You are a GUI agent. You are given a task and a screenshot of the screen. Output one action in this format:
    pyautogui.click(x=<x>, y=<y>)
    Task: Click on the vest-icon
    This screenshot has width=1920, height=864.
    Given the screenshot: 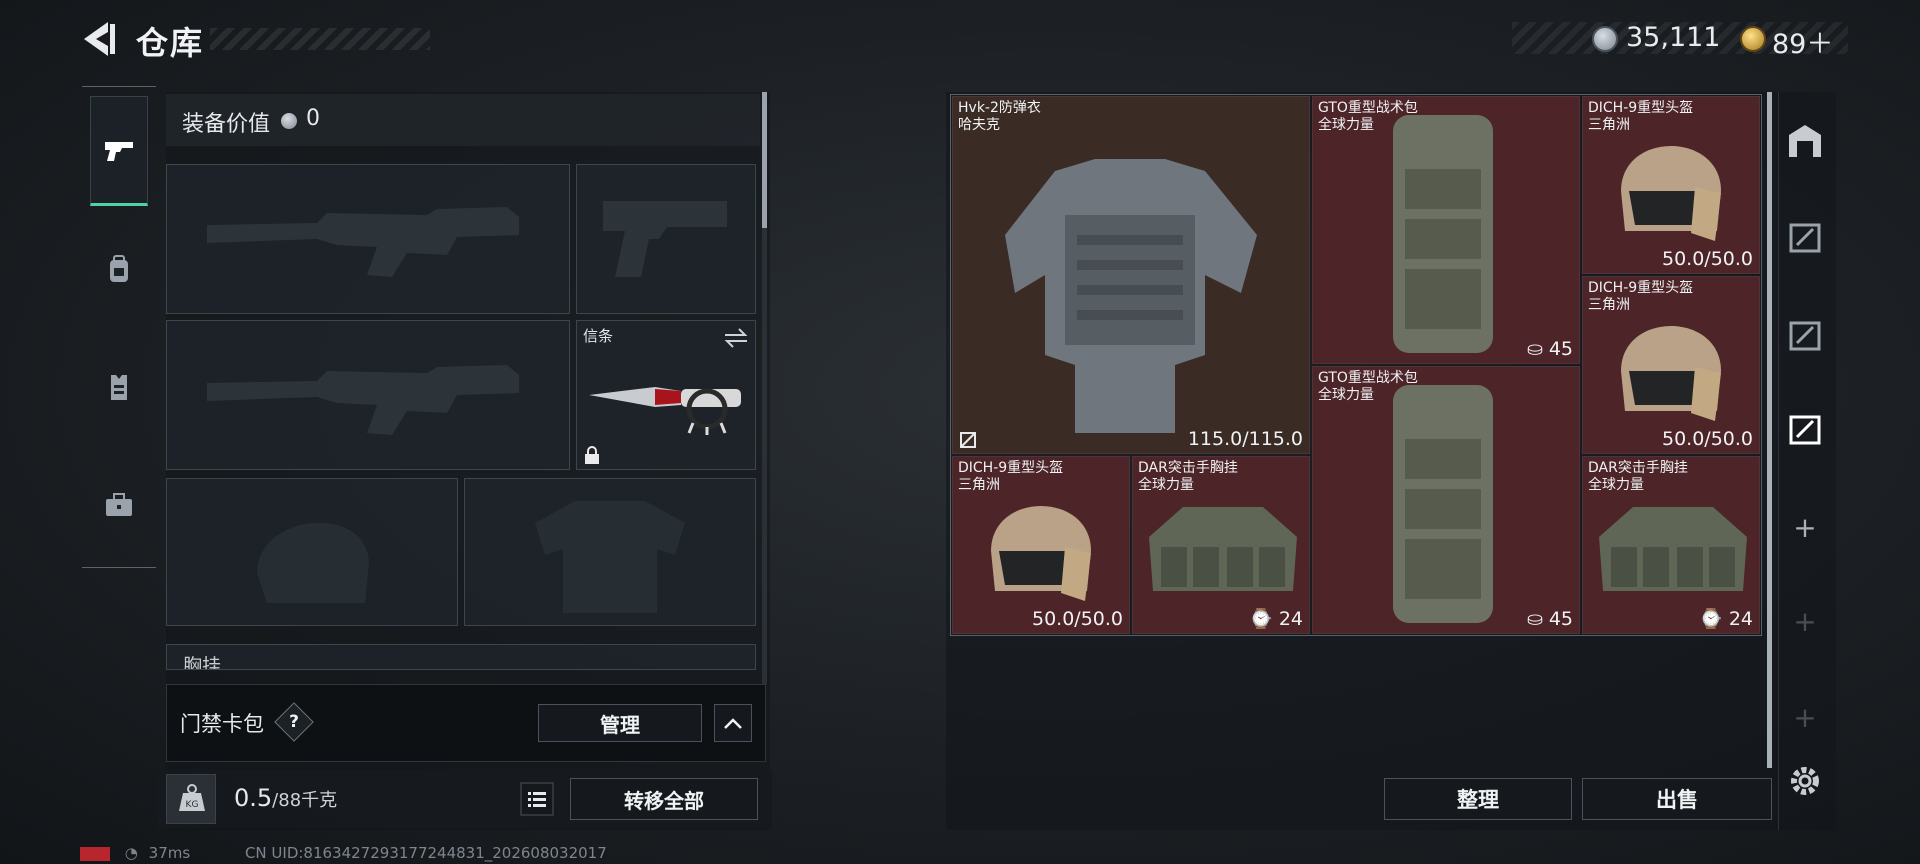 What is the action you would take?
    pyautogui.click(x=119, y=387)
    